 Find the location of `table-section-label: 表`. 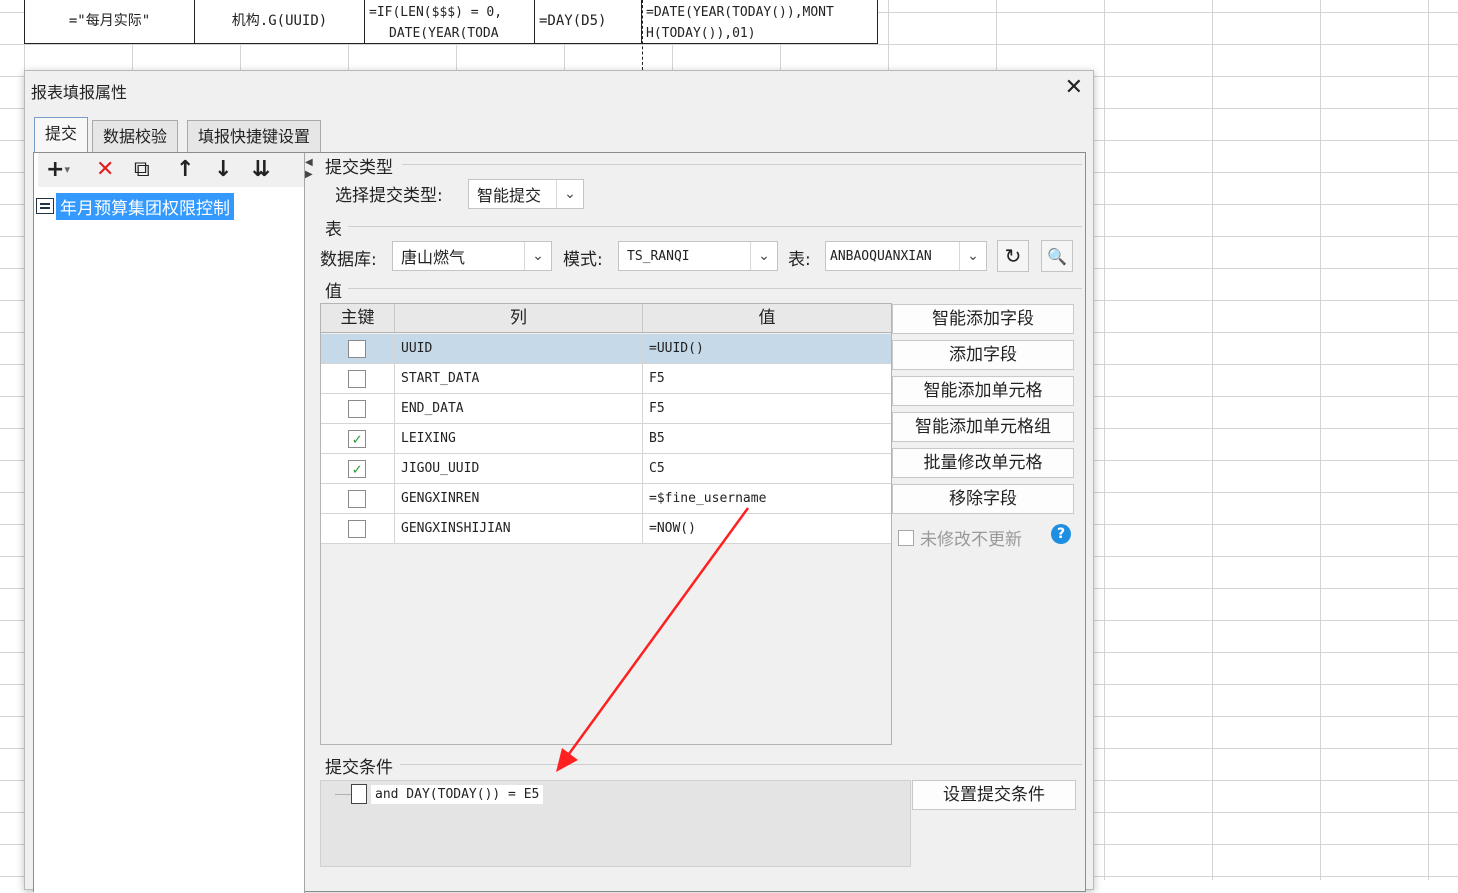

table-section-label: 表 is located at coordinates (333, 230).